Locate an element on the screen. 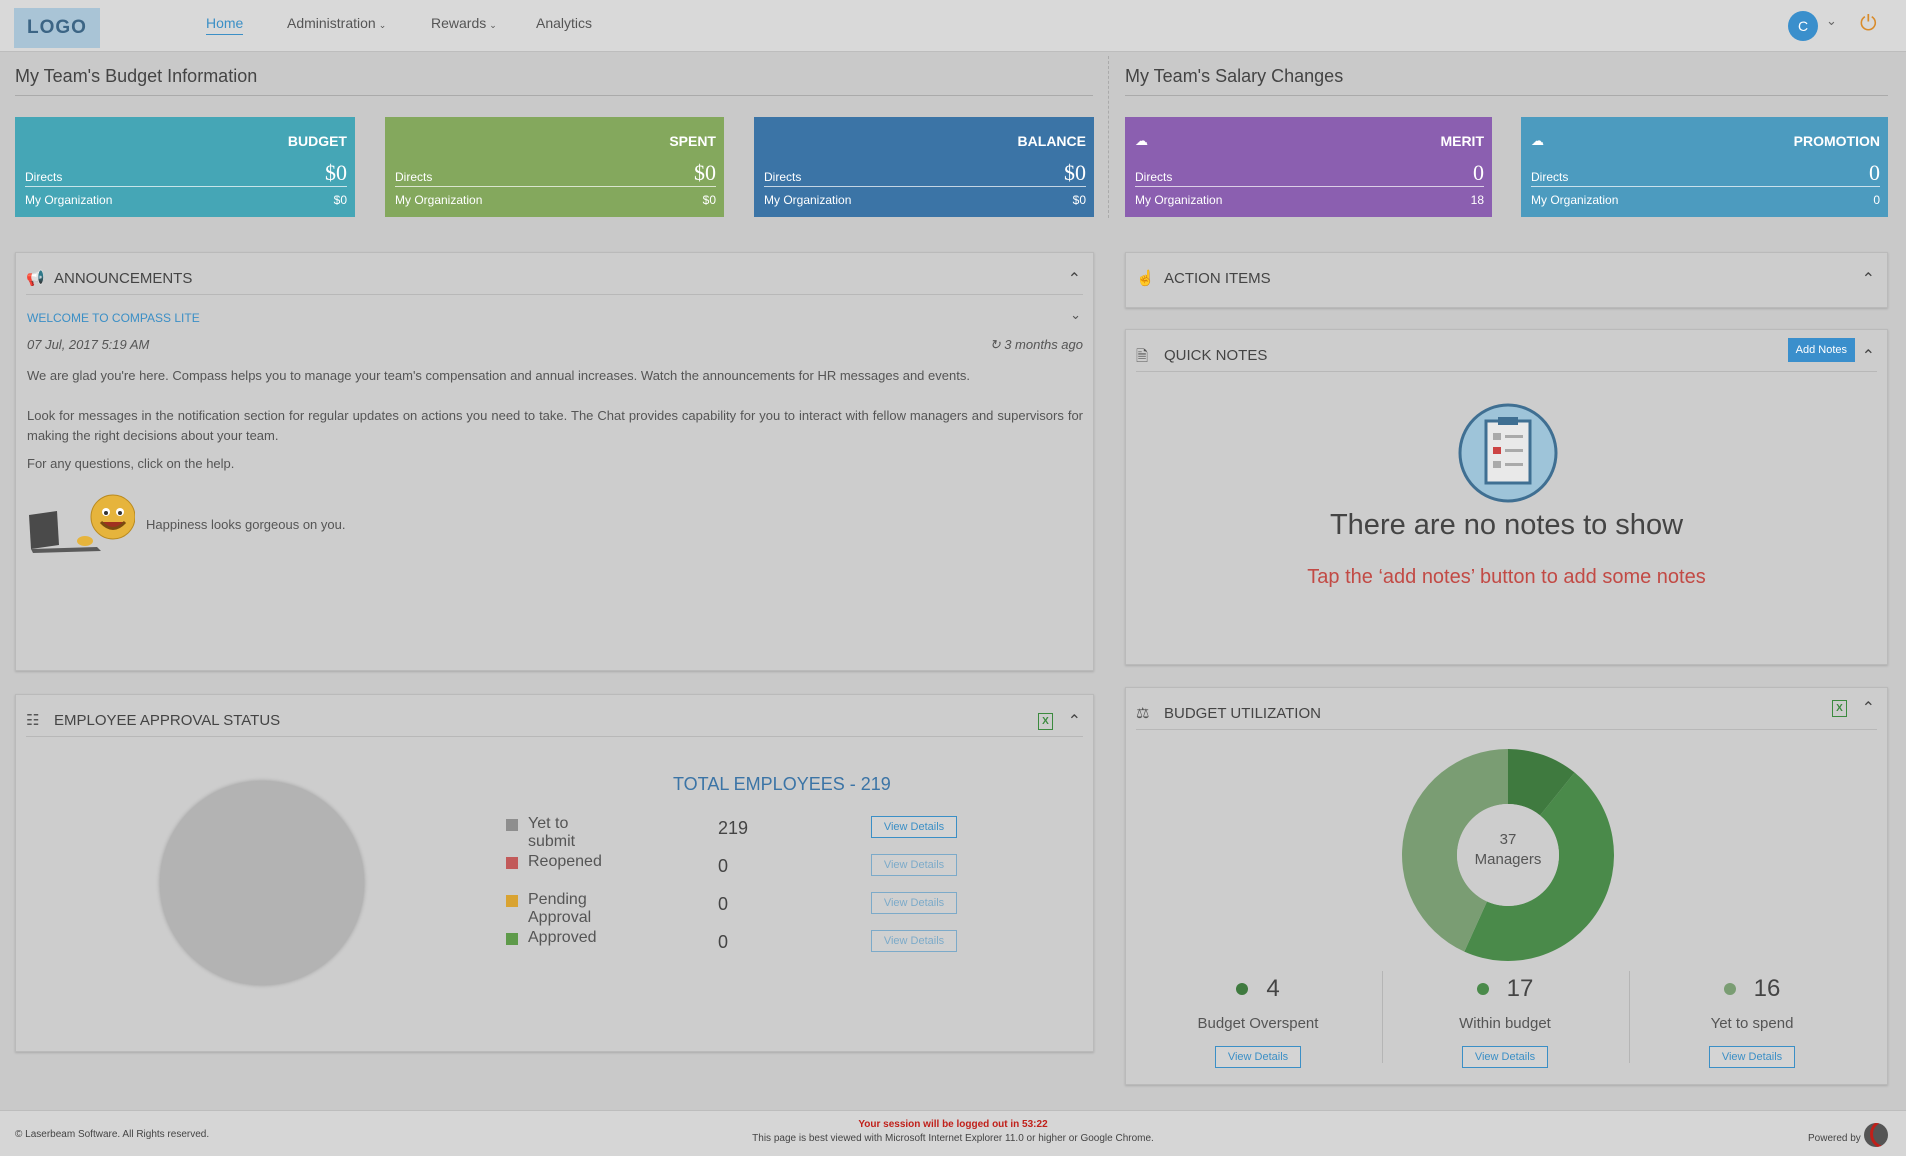  stat-within-budget: 17 Within budget View Details is located at coordinates (1505, 1021).